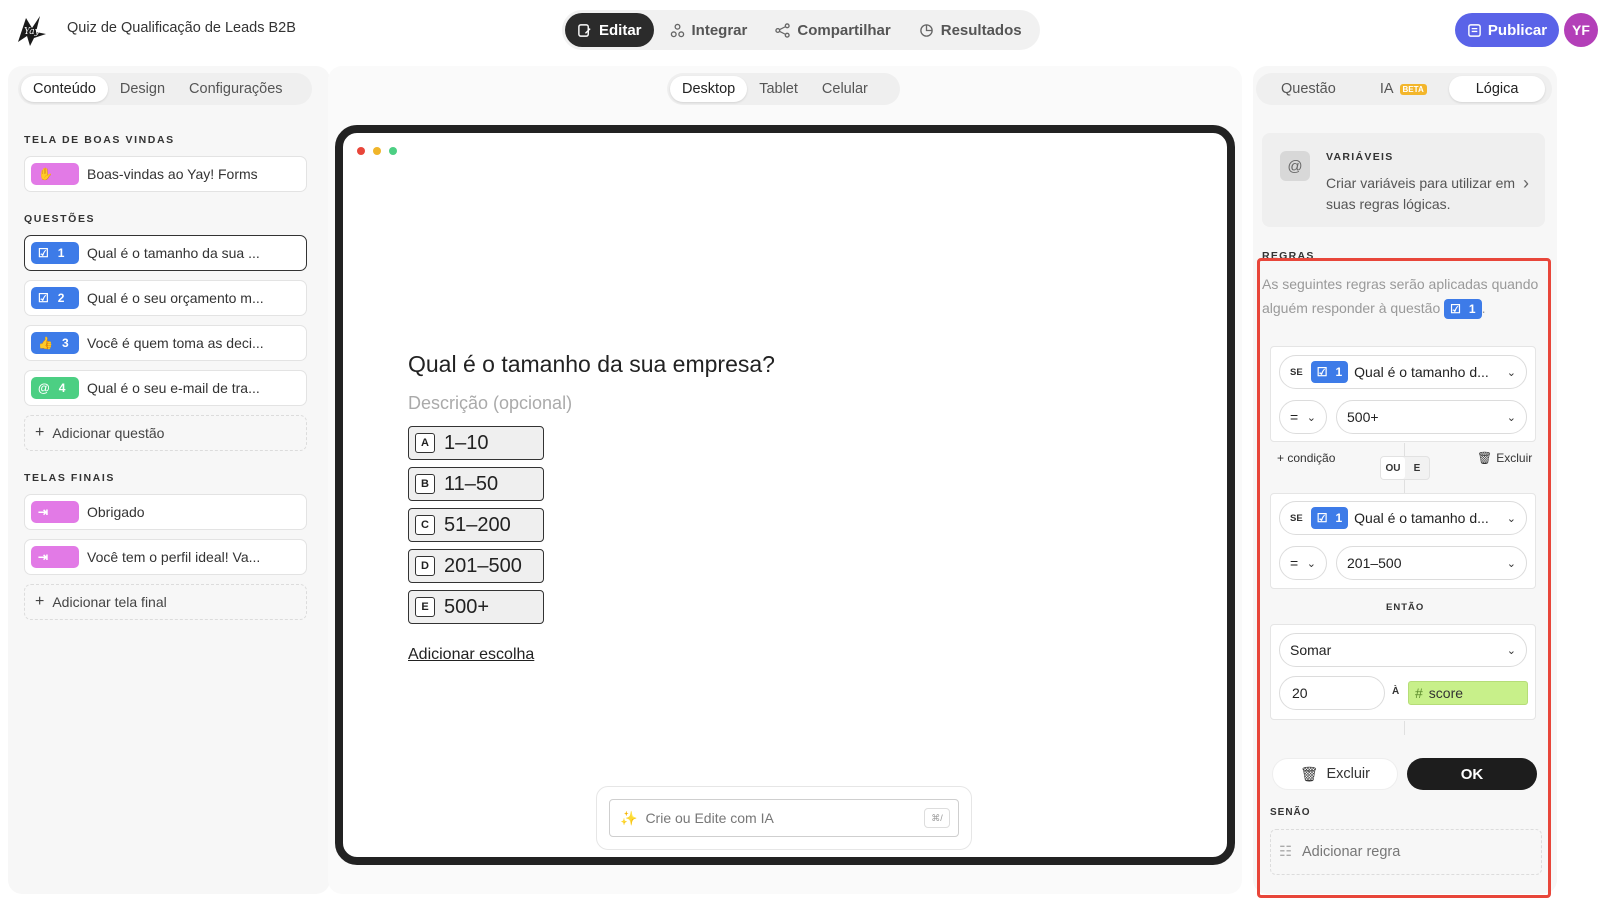  I want to click on publish-button: Publicar, so click(1507, 30).